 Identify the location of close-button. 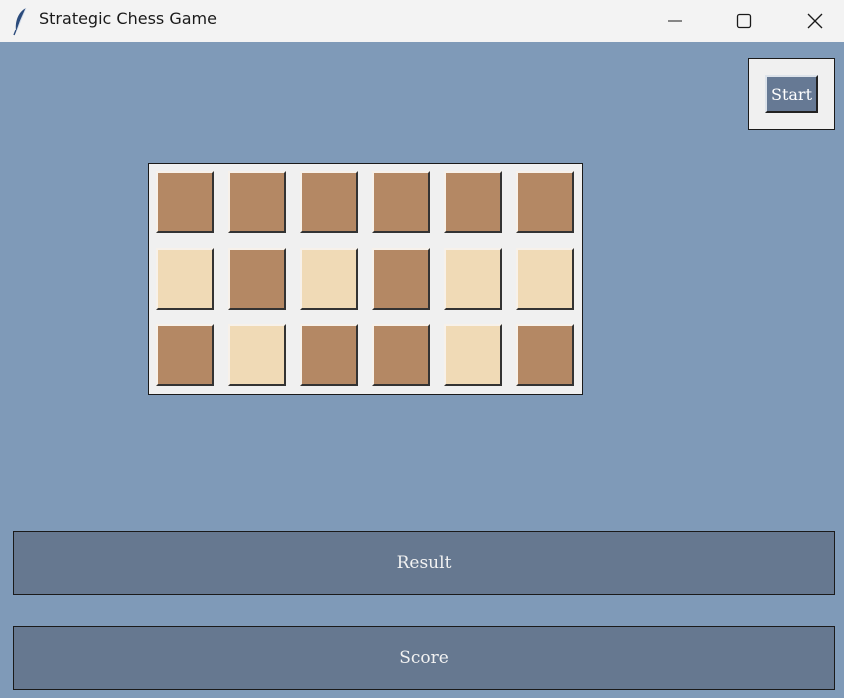
(815, 21).